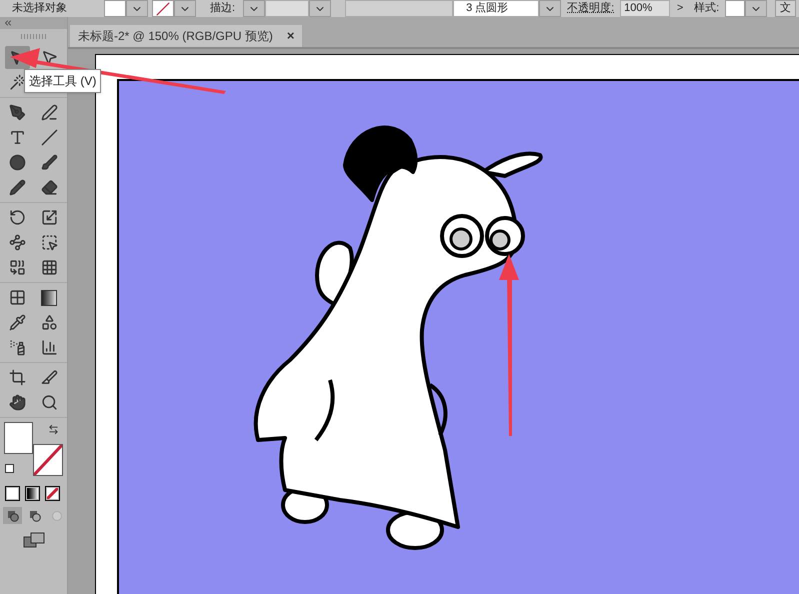 This screenshot has width=799, height=594. What do you see at coordinates (680, 8) in the screenshot?
I see `opacity-arrow-button: >` at bounding box center [680, 8].